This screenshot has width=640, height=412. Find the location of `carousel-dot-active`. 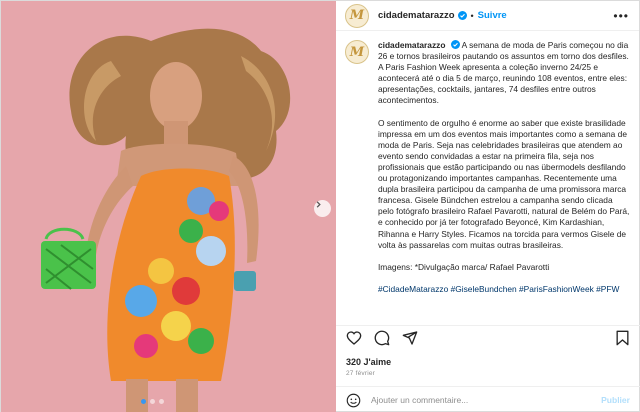

carousel-dot-active is located at coordinates (143, 401).